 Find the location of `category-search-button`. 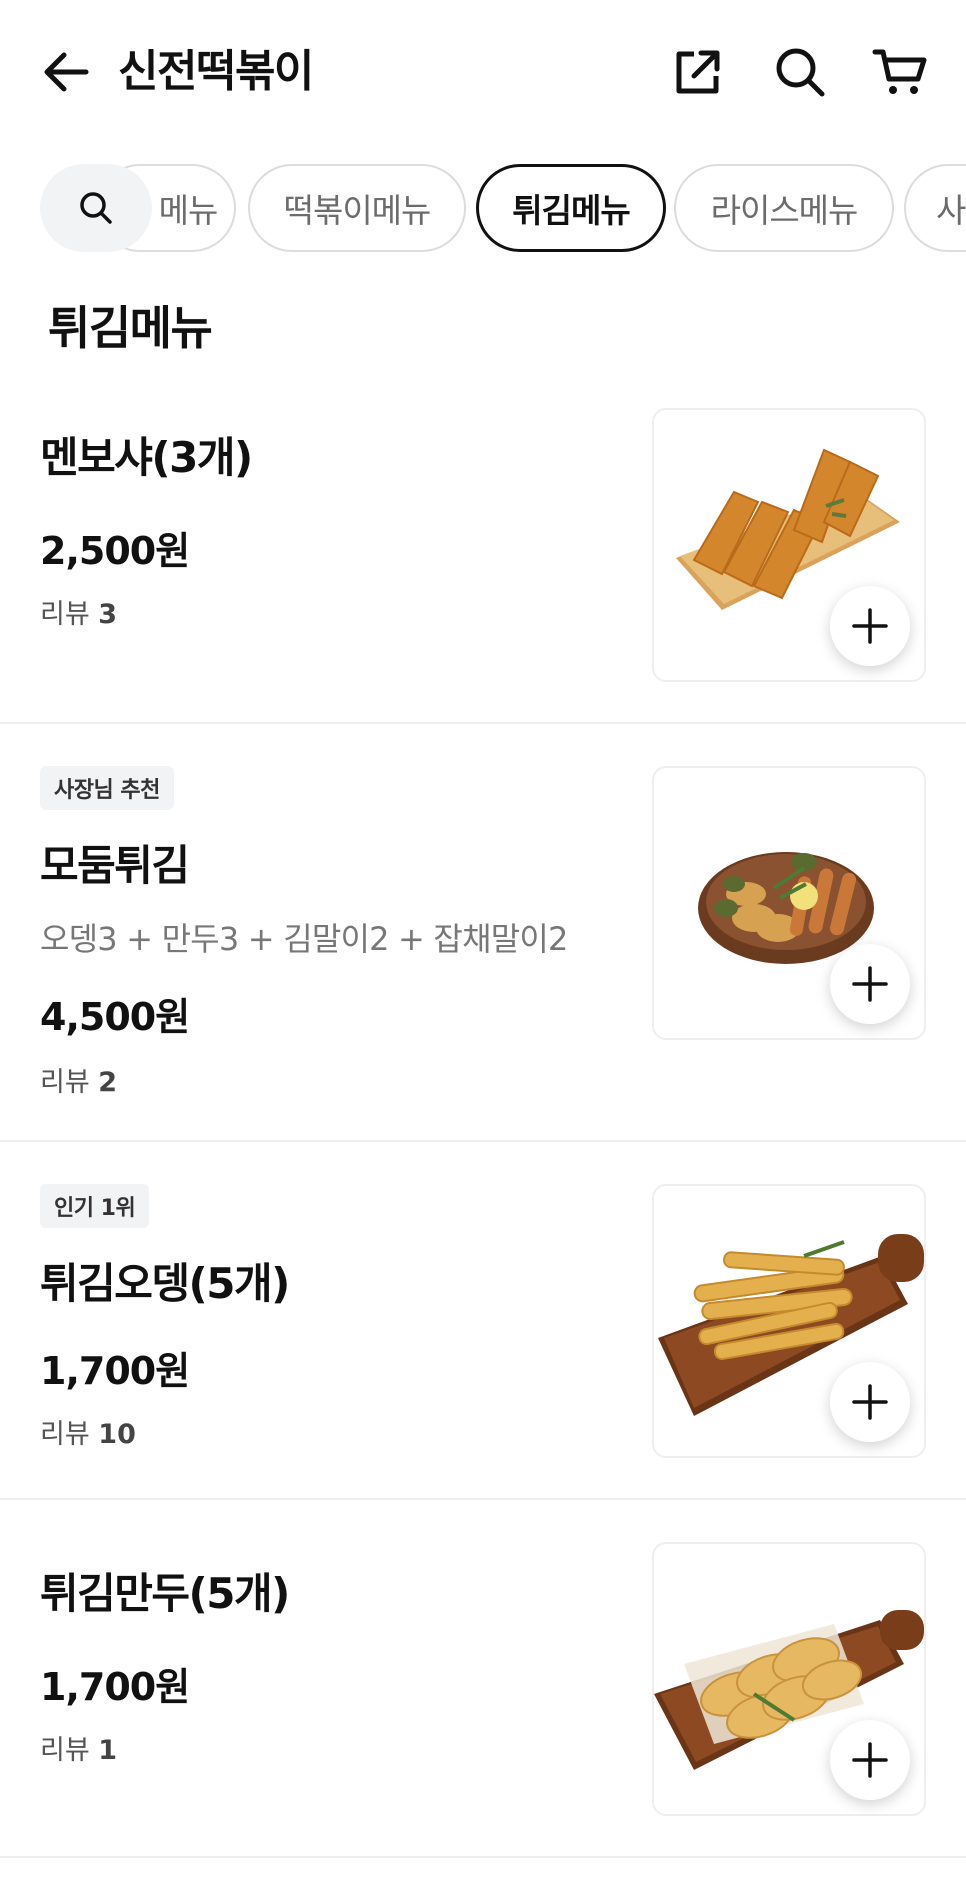

category-search-button is located at coordinates (96, 208).